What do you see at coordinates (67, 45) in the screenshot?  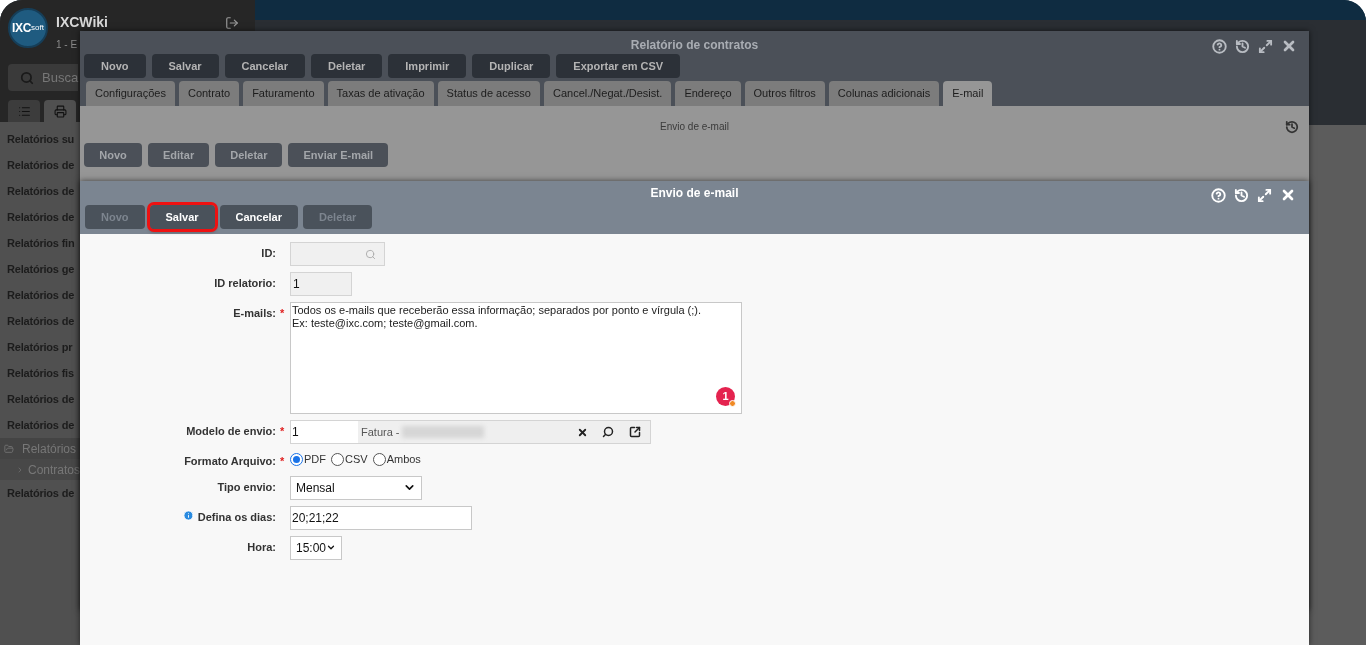 I see `account-label: 1 - E` at bounding box center [67, 45].